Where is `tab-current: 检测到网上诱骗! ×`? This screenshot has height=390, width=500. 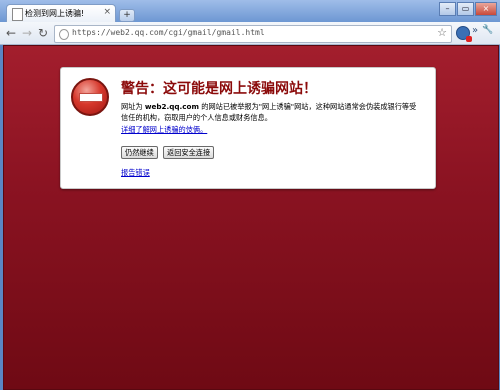
tab-current: 检测到网上诱骗! × is located at coordinates (61, 13).